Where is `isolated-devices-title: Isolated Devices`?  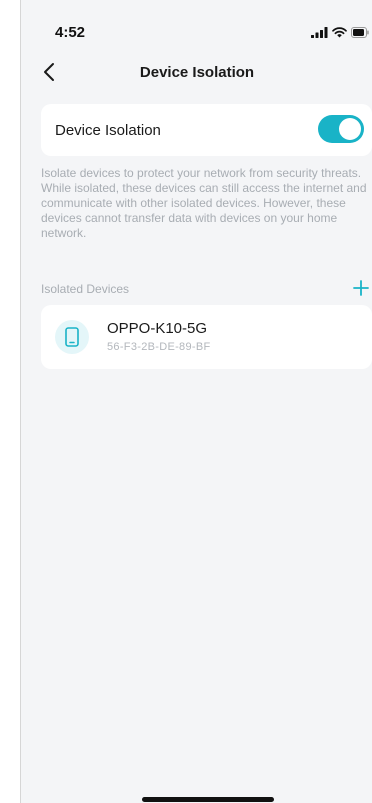
isolated-devices-title: Isolated Devices is located at coordinates (85, 289).